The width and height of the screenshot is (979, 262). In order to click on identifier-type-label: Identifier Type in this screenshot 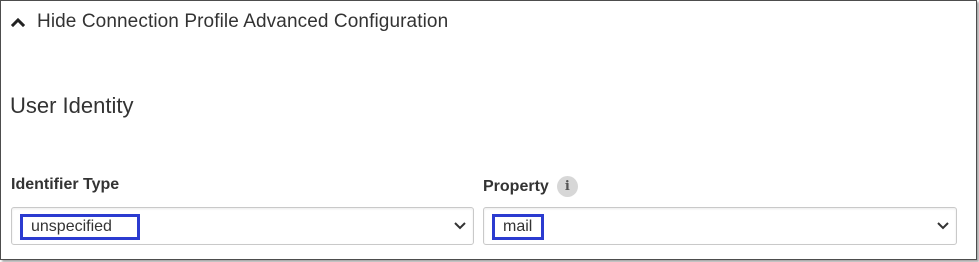, I will do `click(65, 184)`.